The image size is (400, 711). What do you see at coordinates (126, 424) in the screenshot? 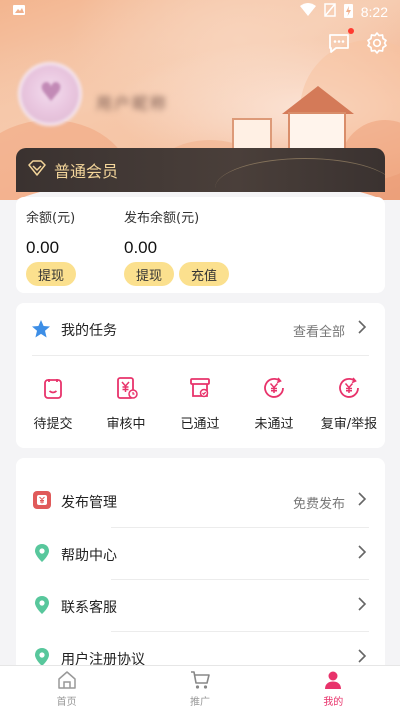
I see `task-label: 审核中` at bounding box center [126, 424].